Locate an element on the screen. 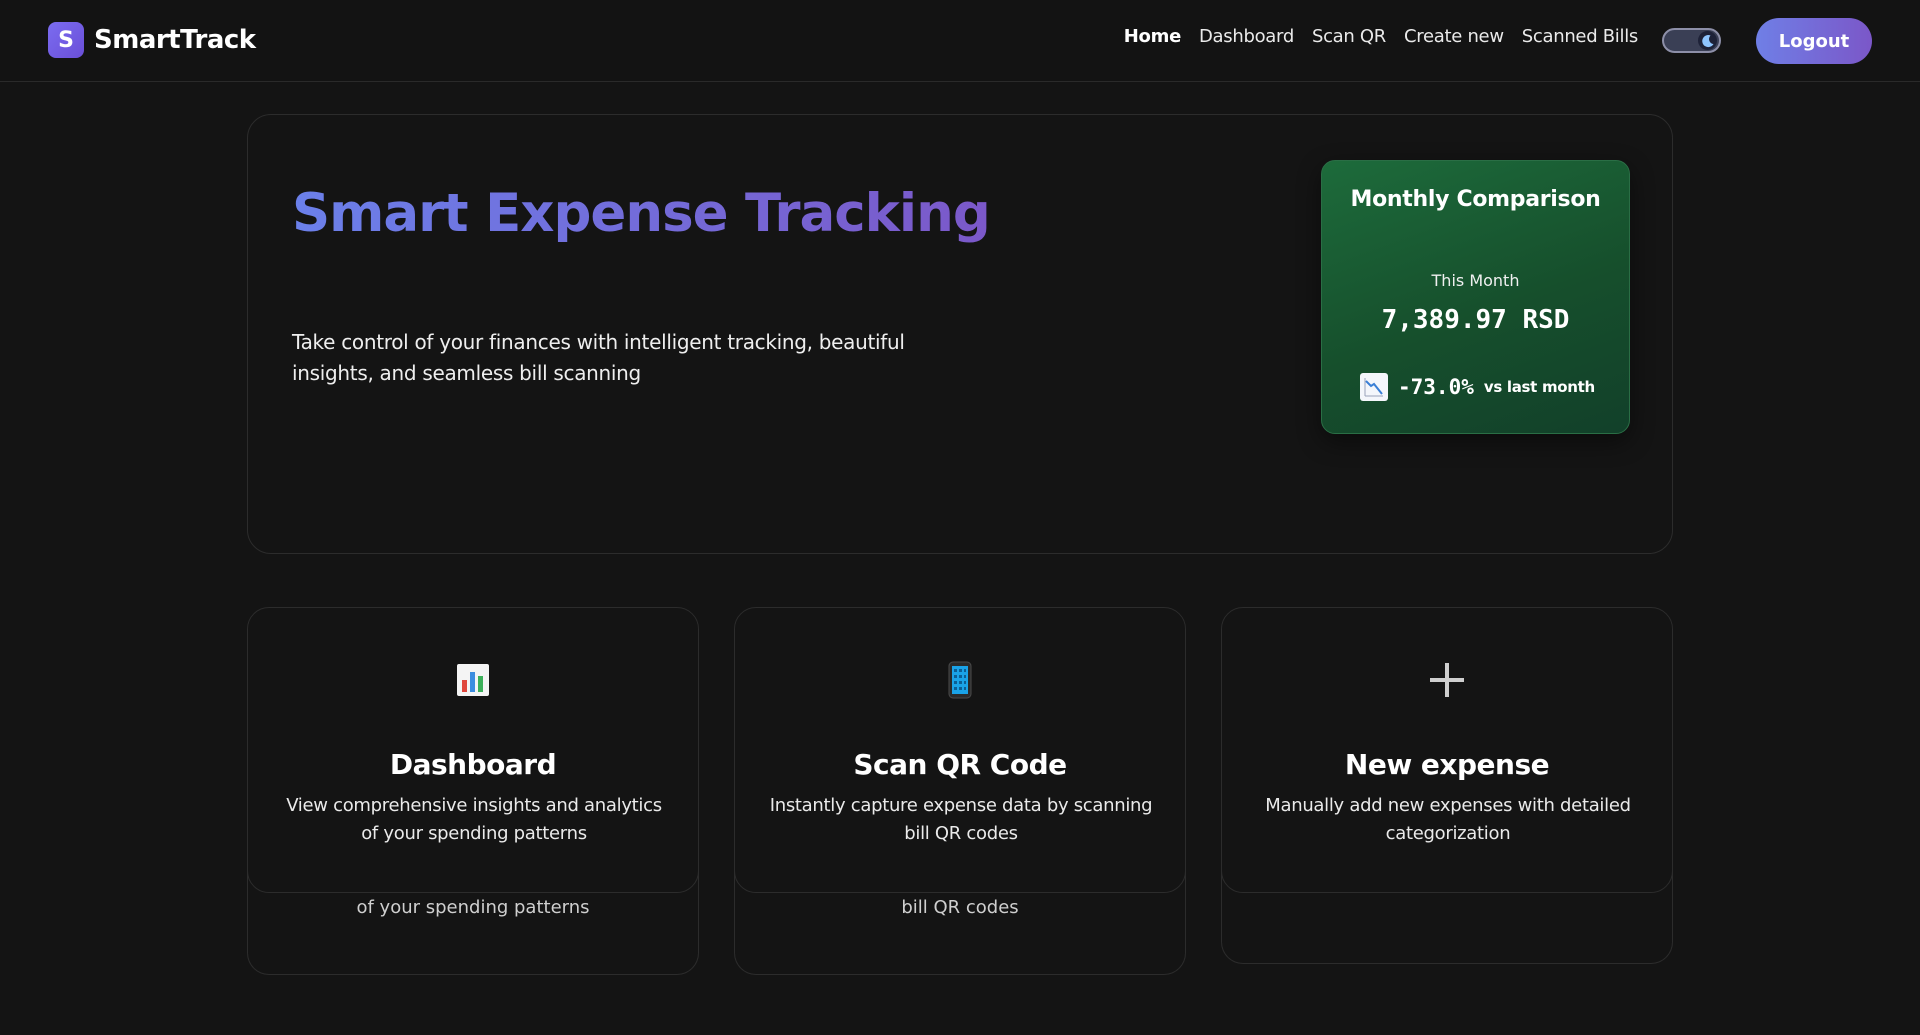 This screenshot has width=1920, height=1035. comparison-change-note: vs last month is located at coordinates (1539, 387).